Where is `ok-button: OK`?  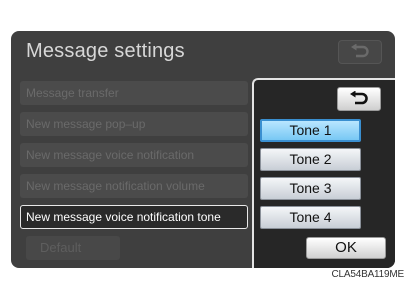 ok-button: OK is located at coordinates (346, 248).